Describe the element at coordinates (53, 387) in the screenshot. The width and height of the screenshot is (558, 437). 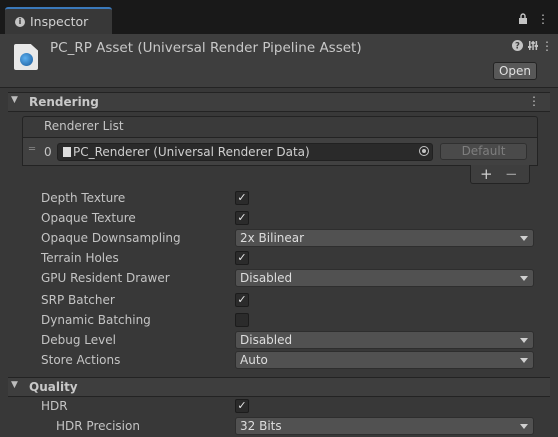
I see `section-quality-label: Quality` at that location.